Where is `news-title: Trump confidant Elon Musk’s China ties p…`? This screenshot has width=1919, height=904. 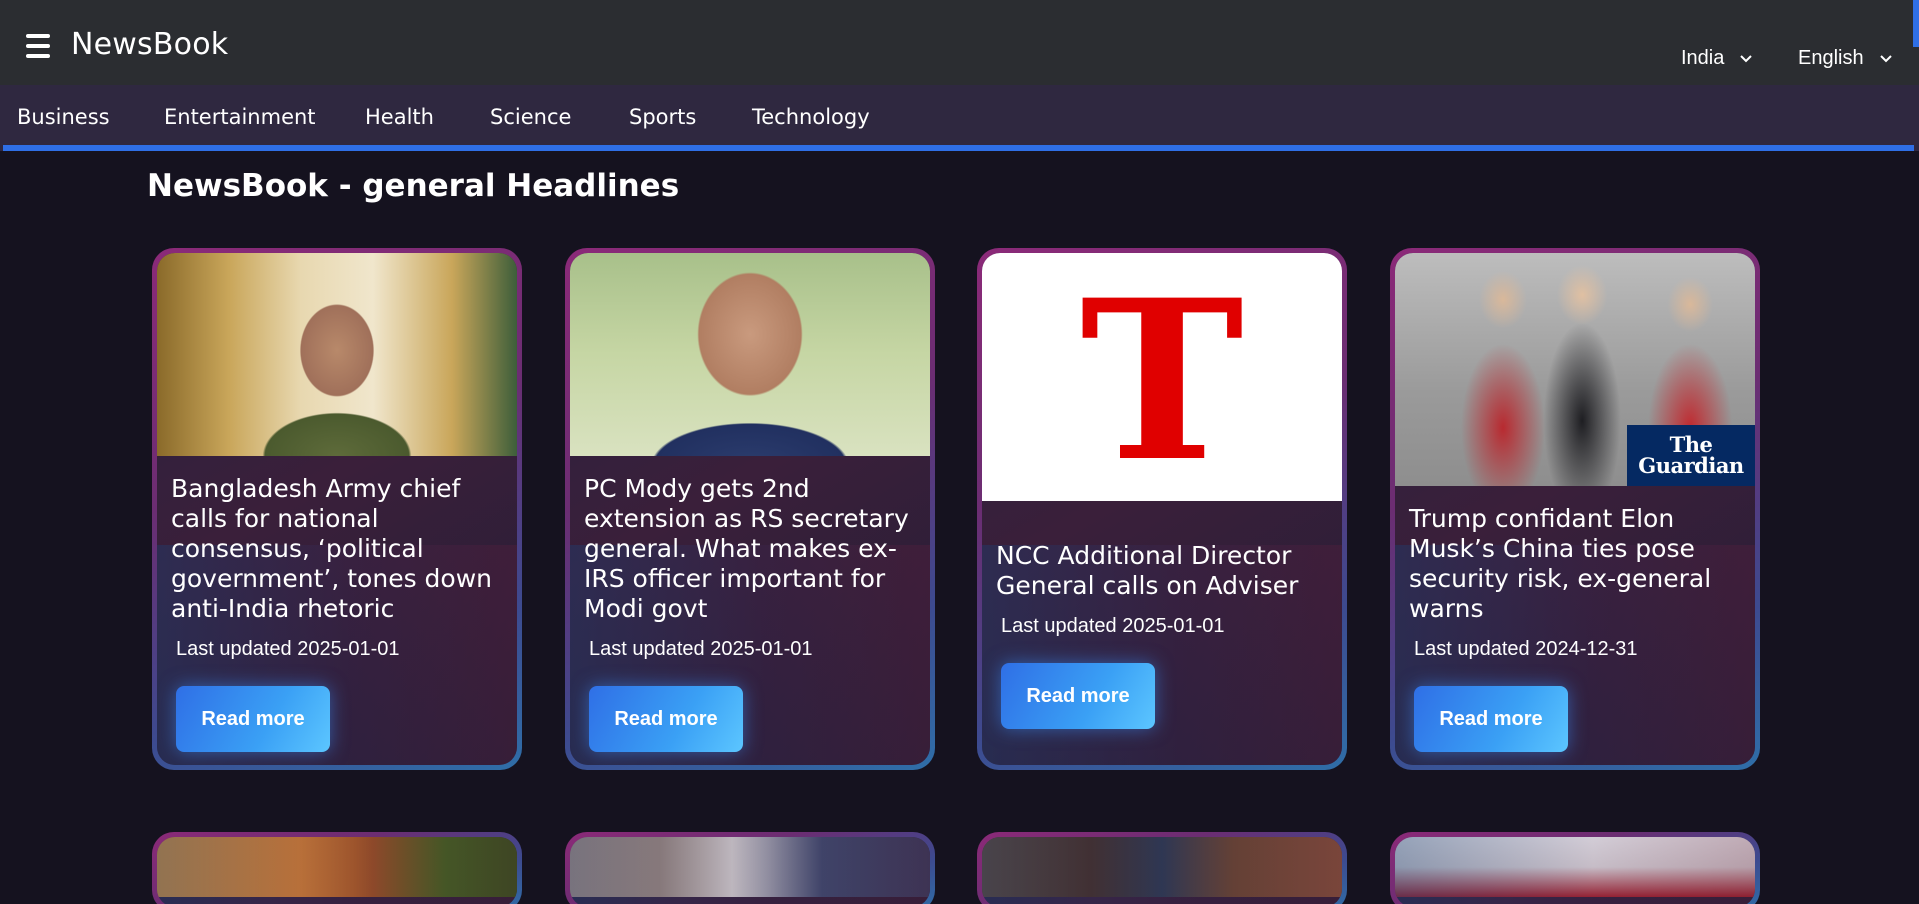 news-title: Trump confidant Elon Musk’s China ties p… is located at coordinates (1560, 563).